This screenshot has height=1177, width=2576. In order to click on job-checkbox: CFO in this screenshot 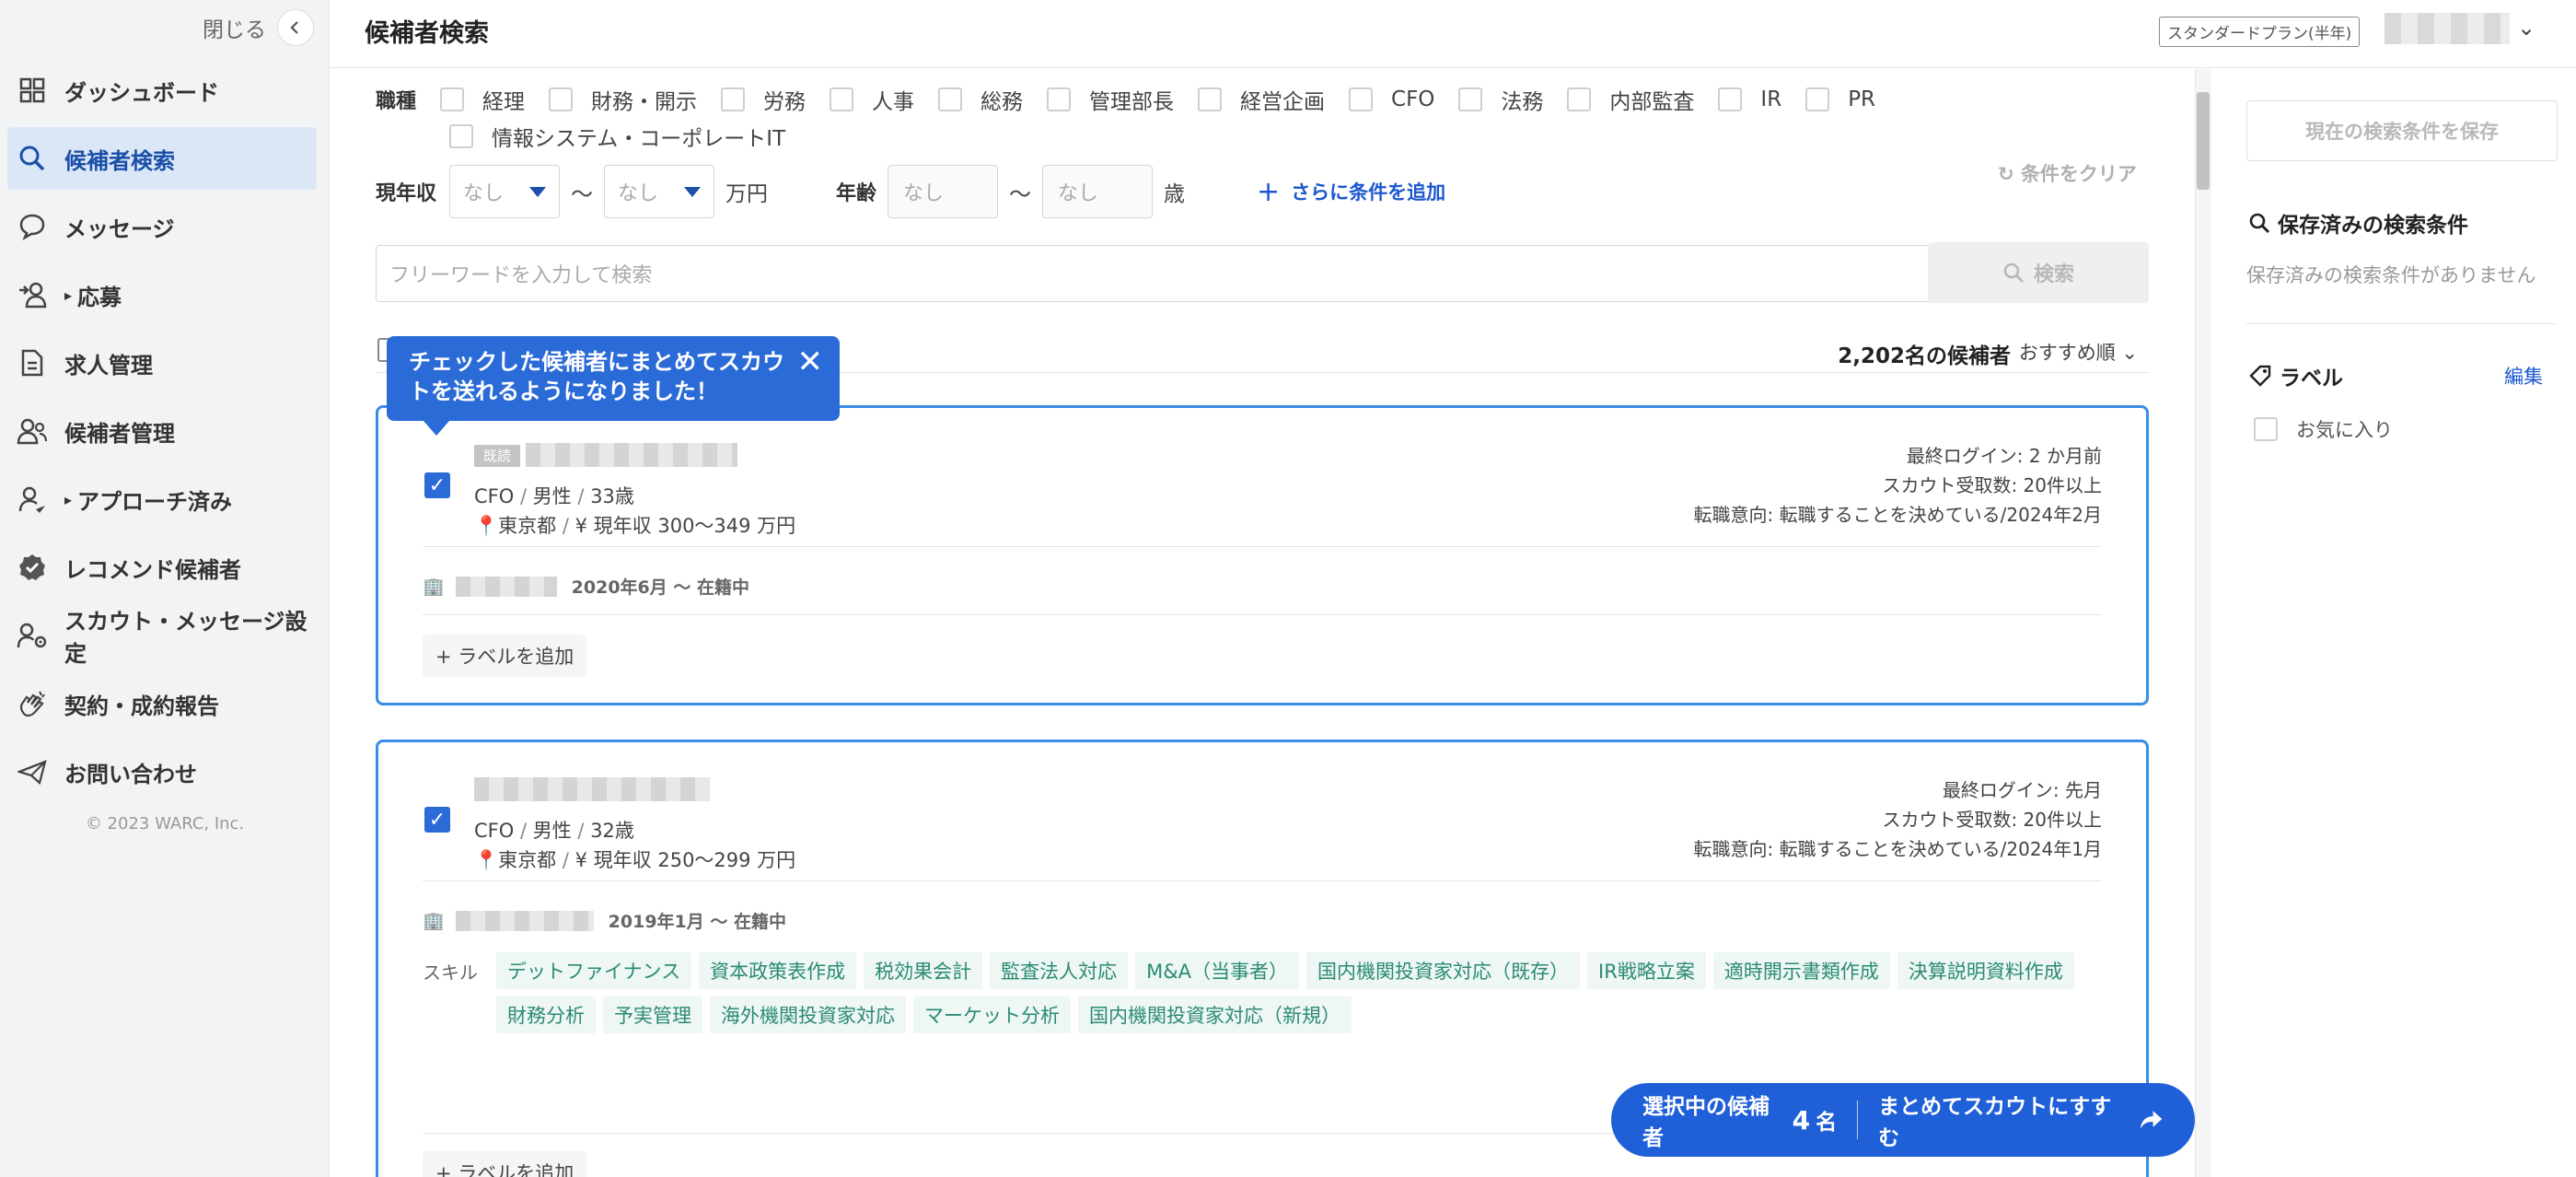, I will do `click(1391, 99)`.